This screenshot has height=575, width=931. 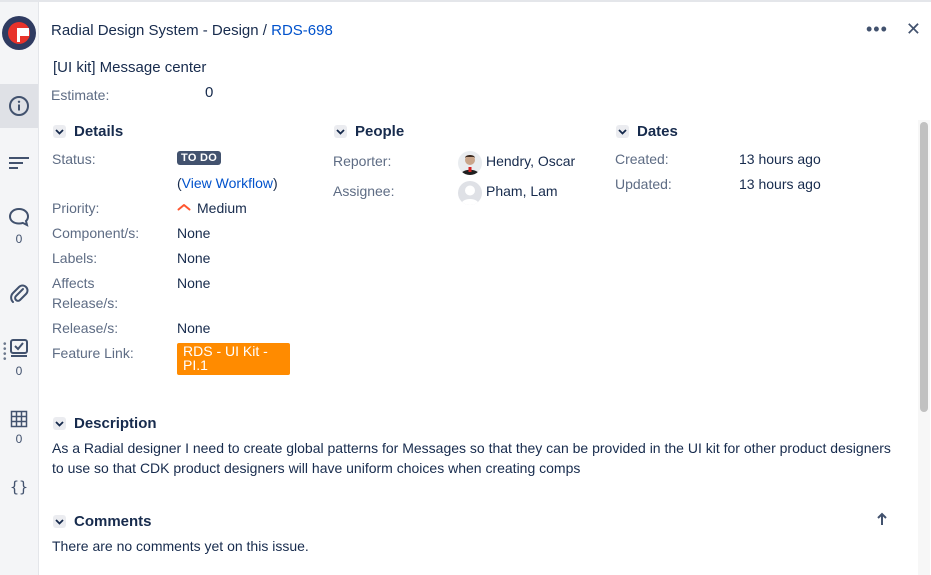 What do you see at coordinates (193, 258) in the screenshot?
I see `labels-value: None` at bounding box center [193, 258].